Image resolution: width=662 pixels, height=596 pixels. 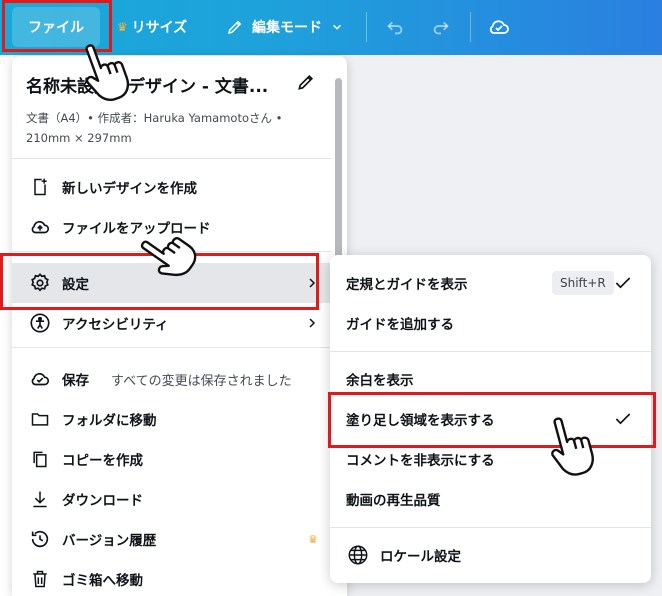 I want to click on add-page-icon, so click(x=40, y=187).